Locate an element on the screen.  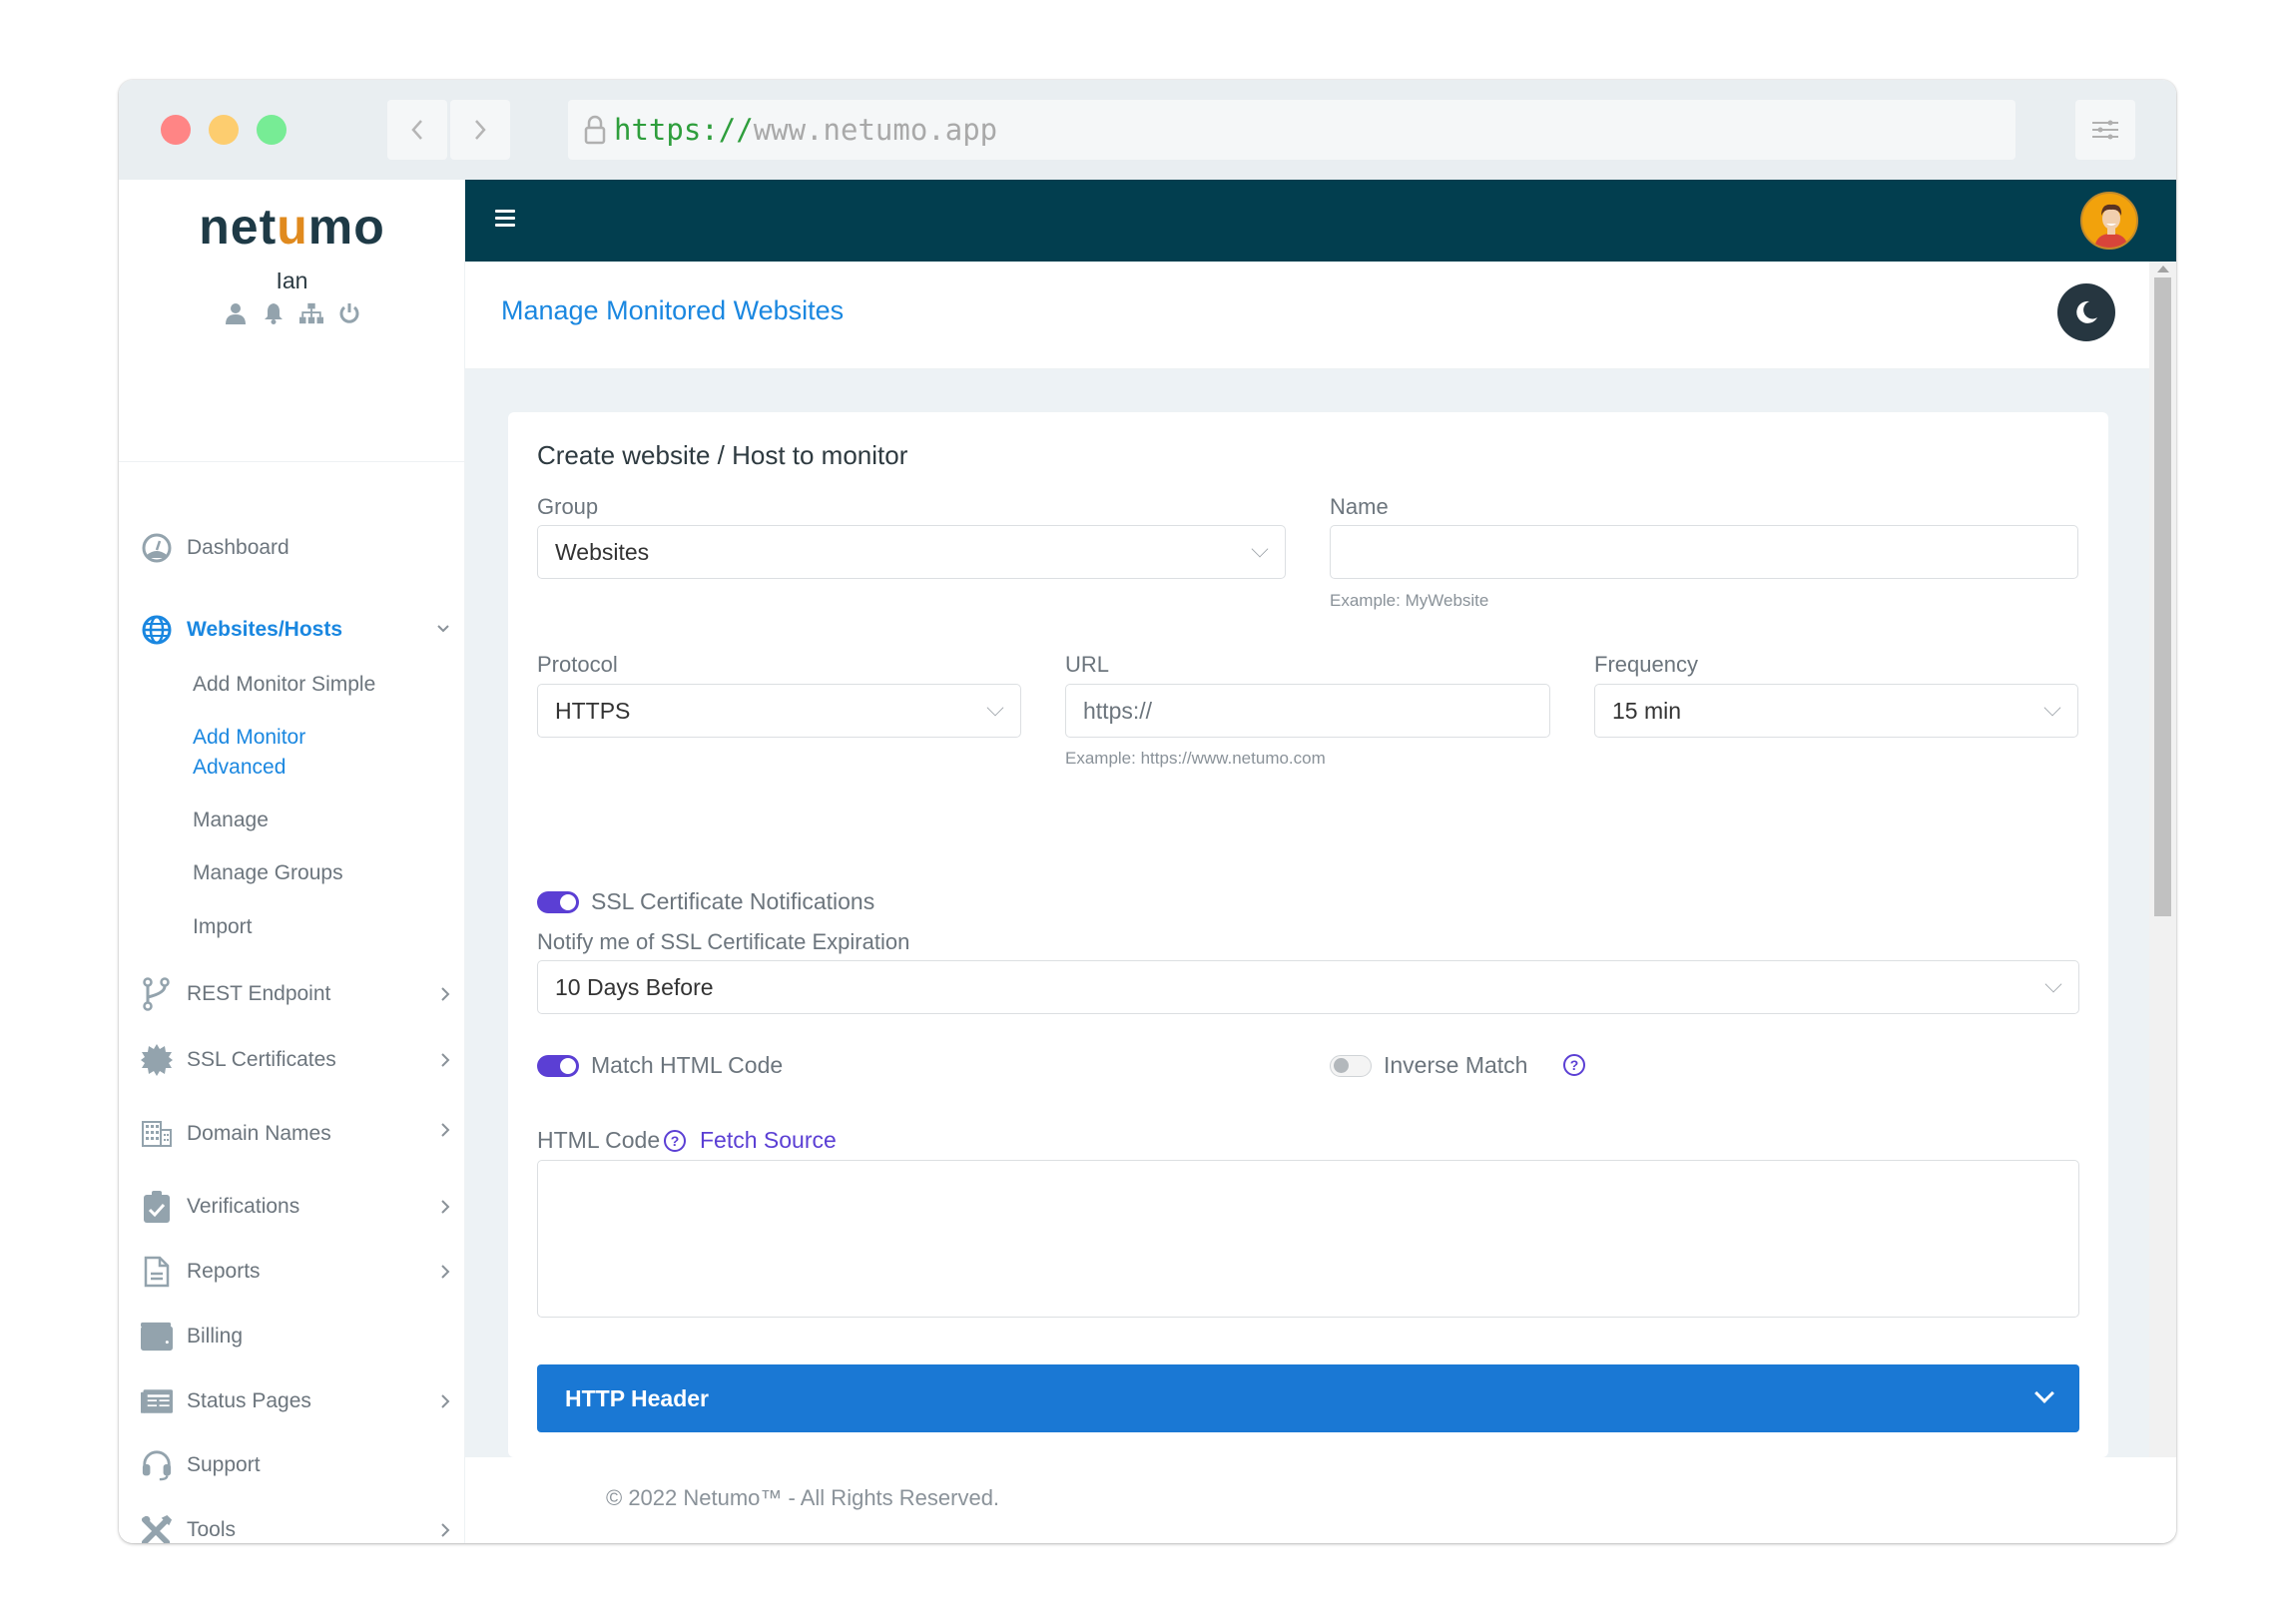
url-input: https:// is located at coordinates (1308, 711).